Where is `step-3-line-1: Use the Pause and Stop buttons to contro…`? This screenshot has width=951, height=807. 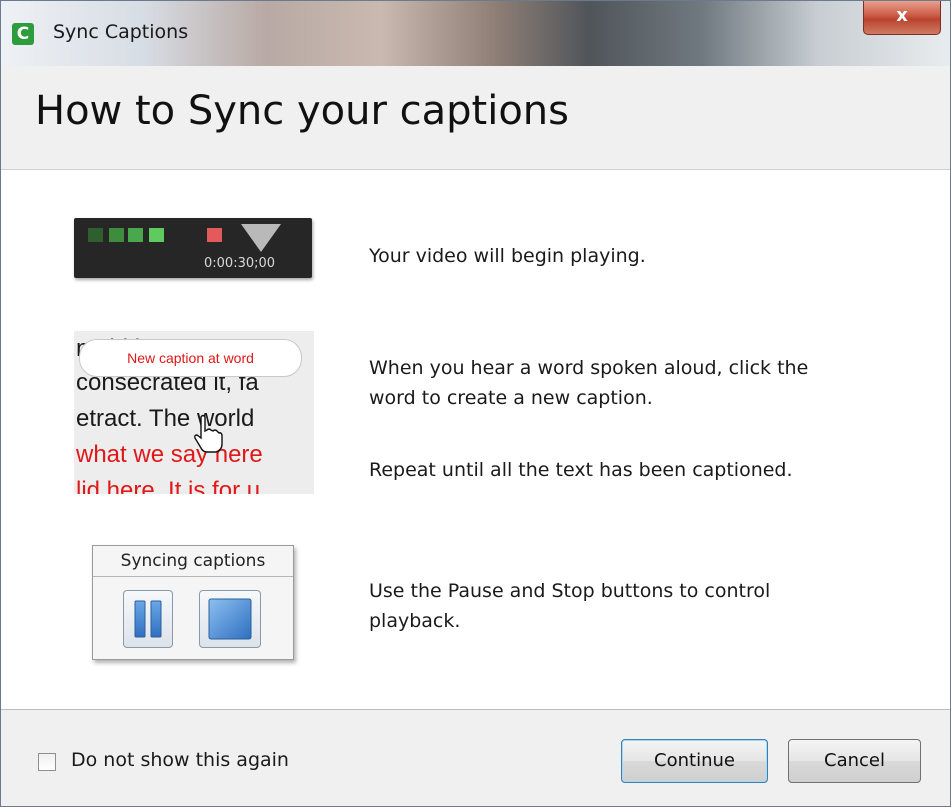 step-3-line-1: Use the Pause and Stop buttons to contro… is located at coordinates (570, 591).